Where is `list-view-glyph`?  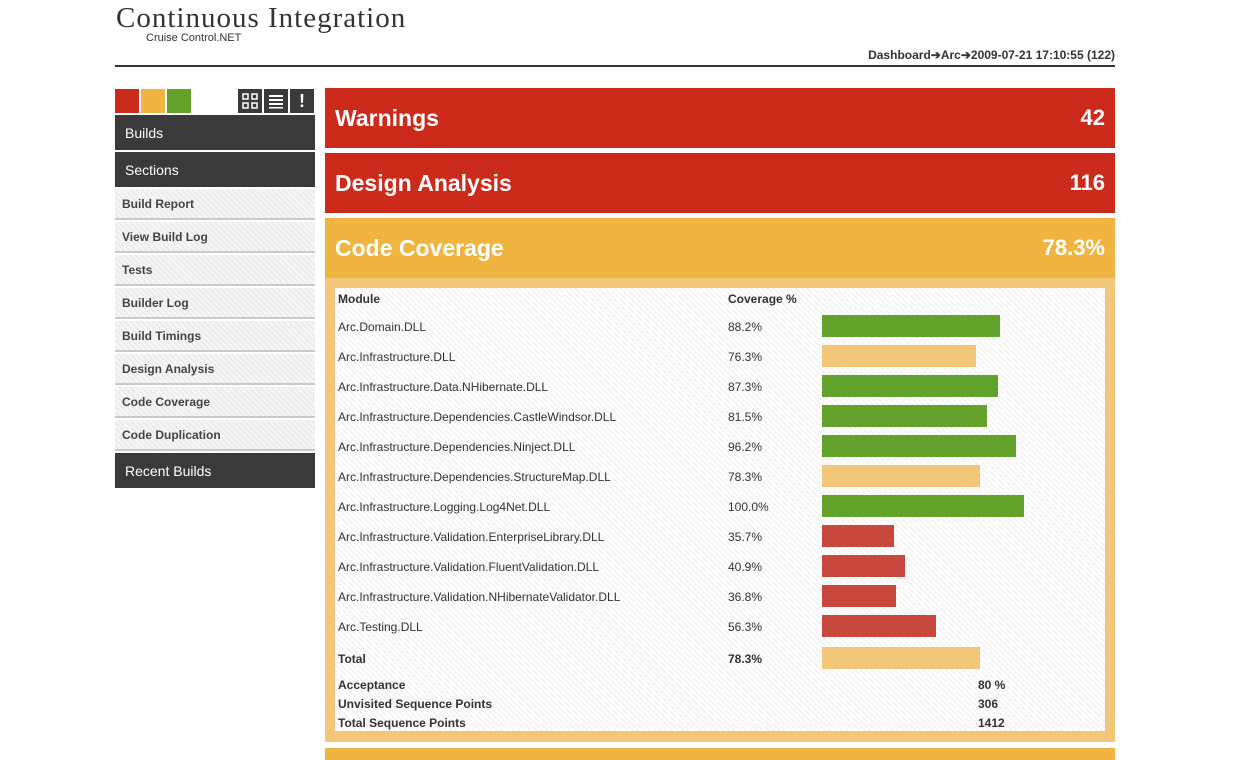 list-view-glyph is located at coordinates (276, 102).